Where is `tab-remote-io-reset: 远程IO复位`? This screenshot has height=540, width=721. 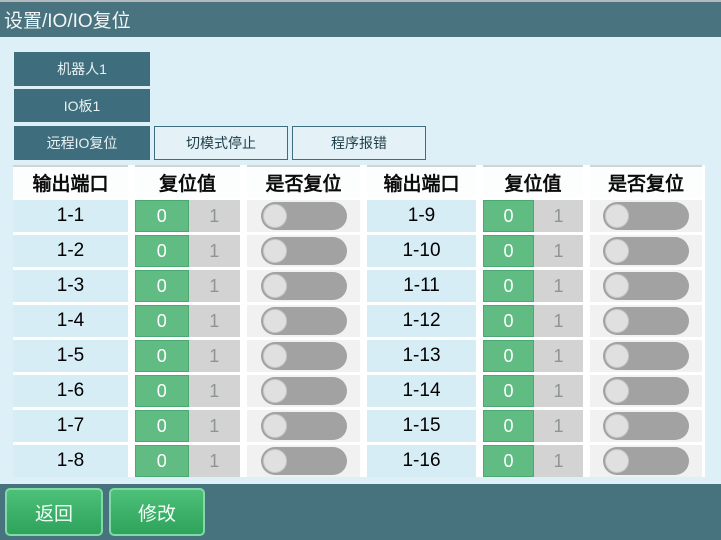 tab-remote-io-reset: 远程IO复位 is located at coordinates (82, 143).